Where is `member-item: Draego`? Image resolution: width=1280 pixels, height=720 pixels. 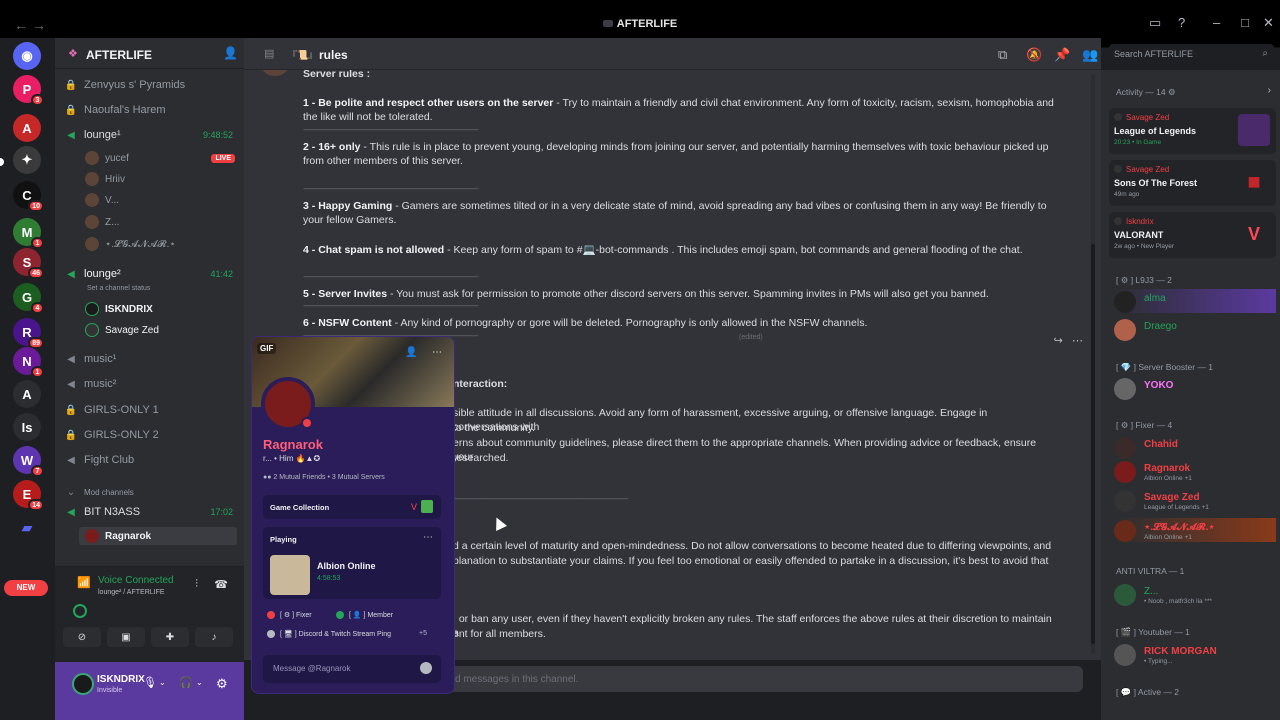
member-item: Draego is located at coordinates (1195, 329).